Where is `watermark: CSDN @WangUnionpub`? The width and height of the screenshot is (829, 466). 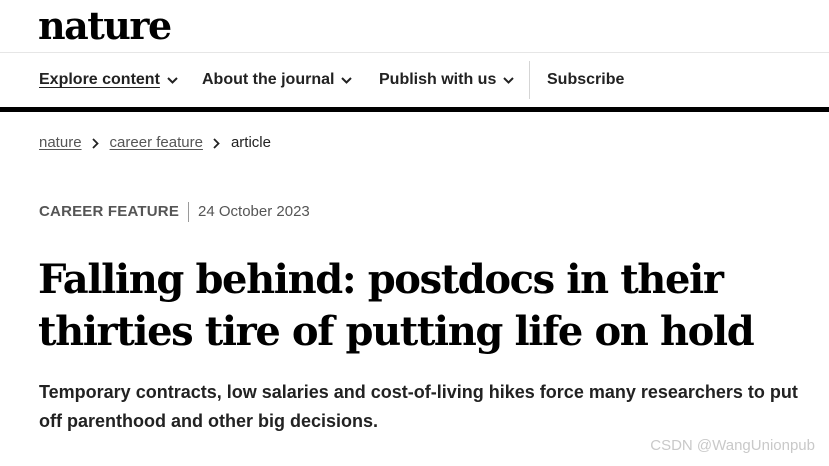 watermark: CSDN @WangUnionpub is located at coordinates (732, 445).